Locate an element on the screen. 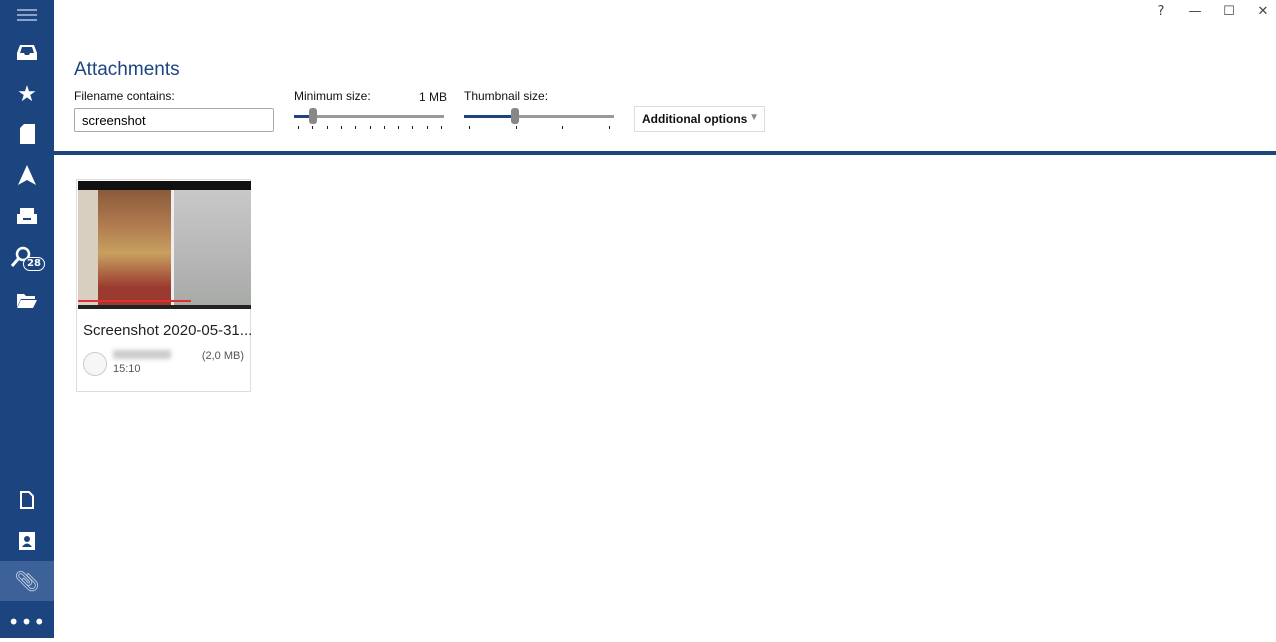 Image resolution: width=1276 pixels, height=642 pixels. folder-icon is located at coordinates (27, 301).